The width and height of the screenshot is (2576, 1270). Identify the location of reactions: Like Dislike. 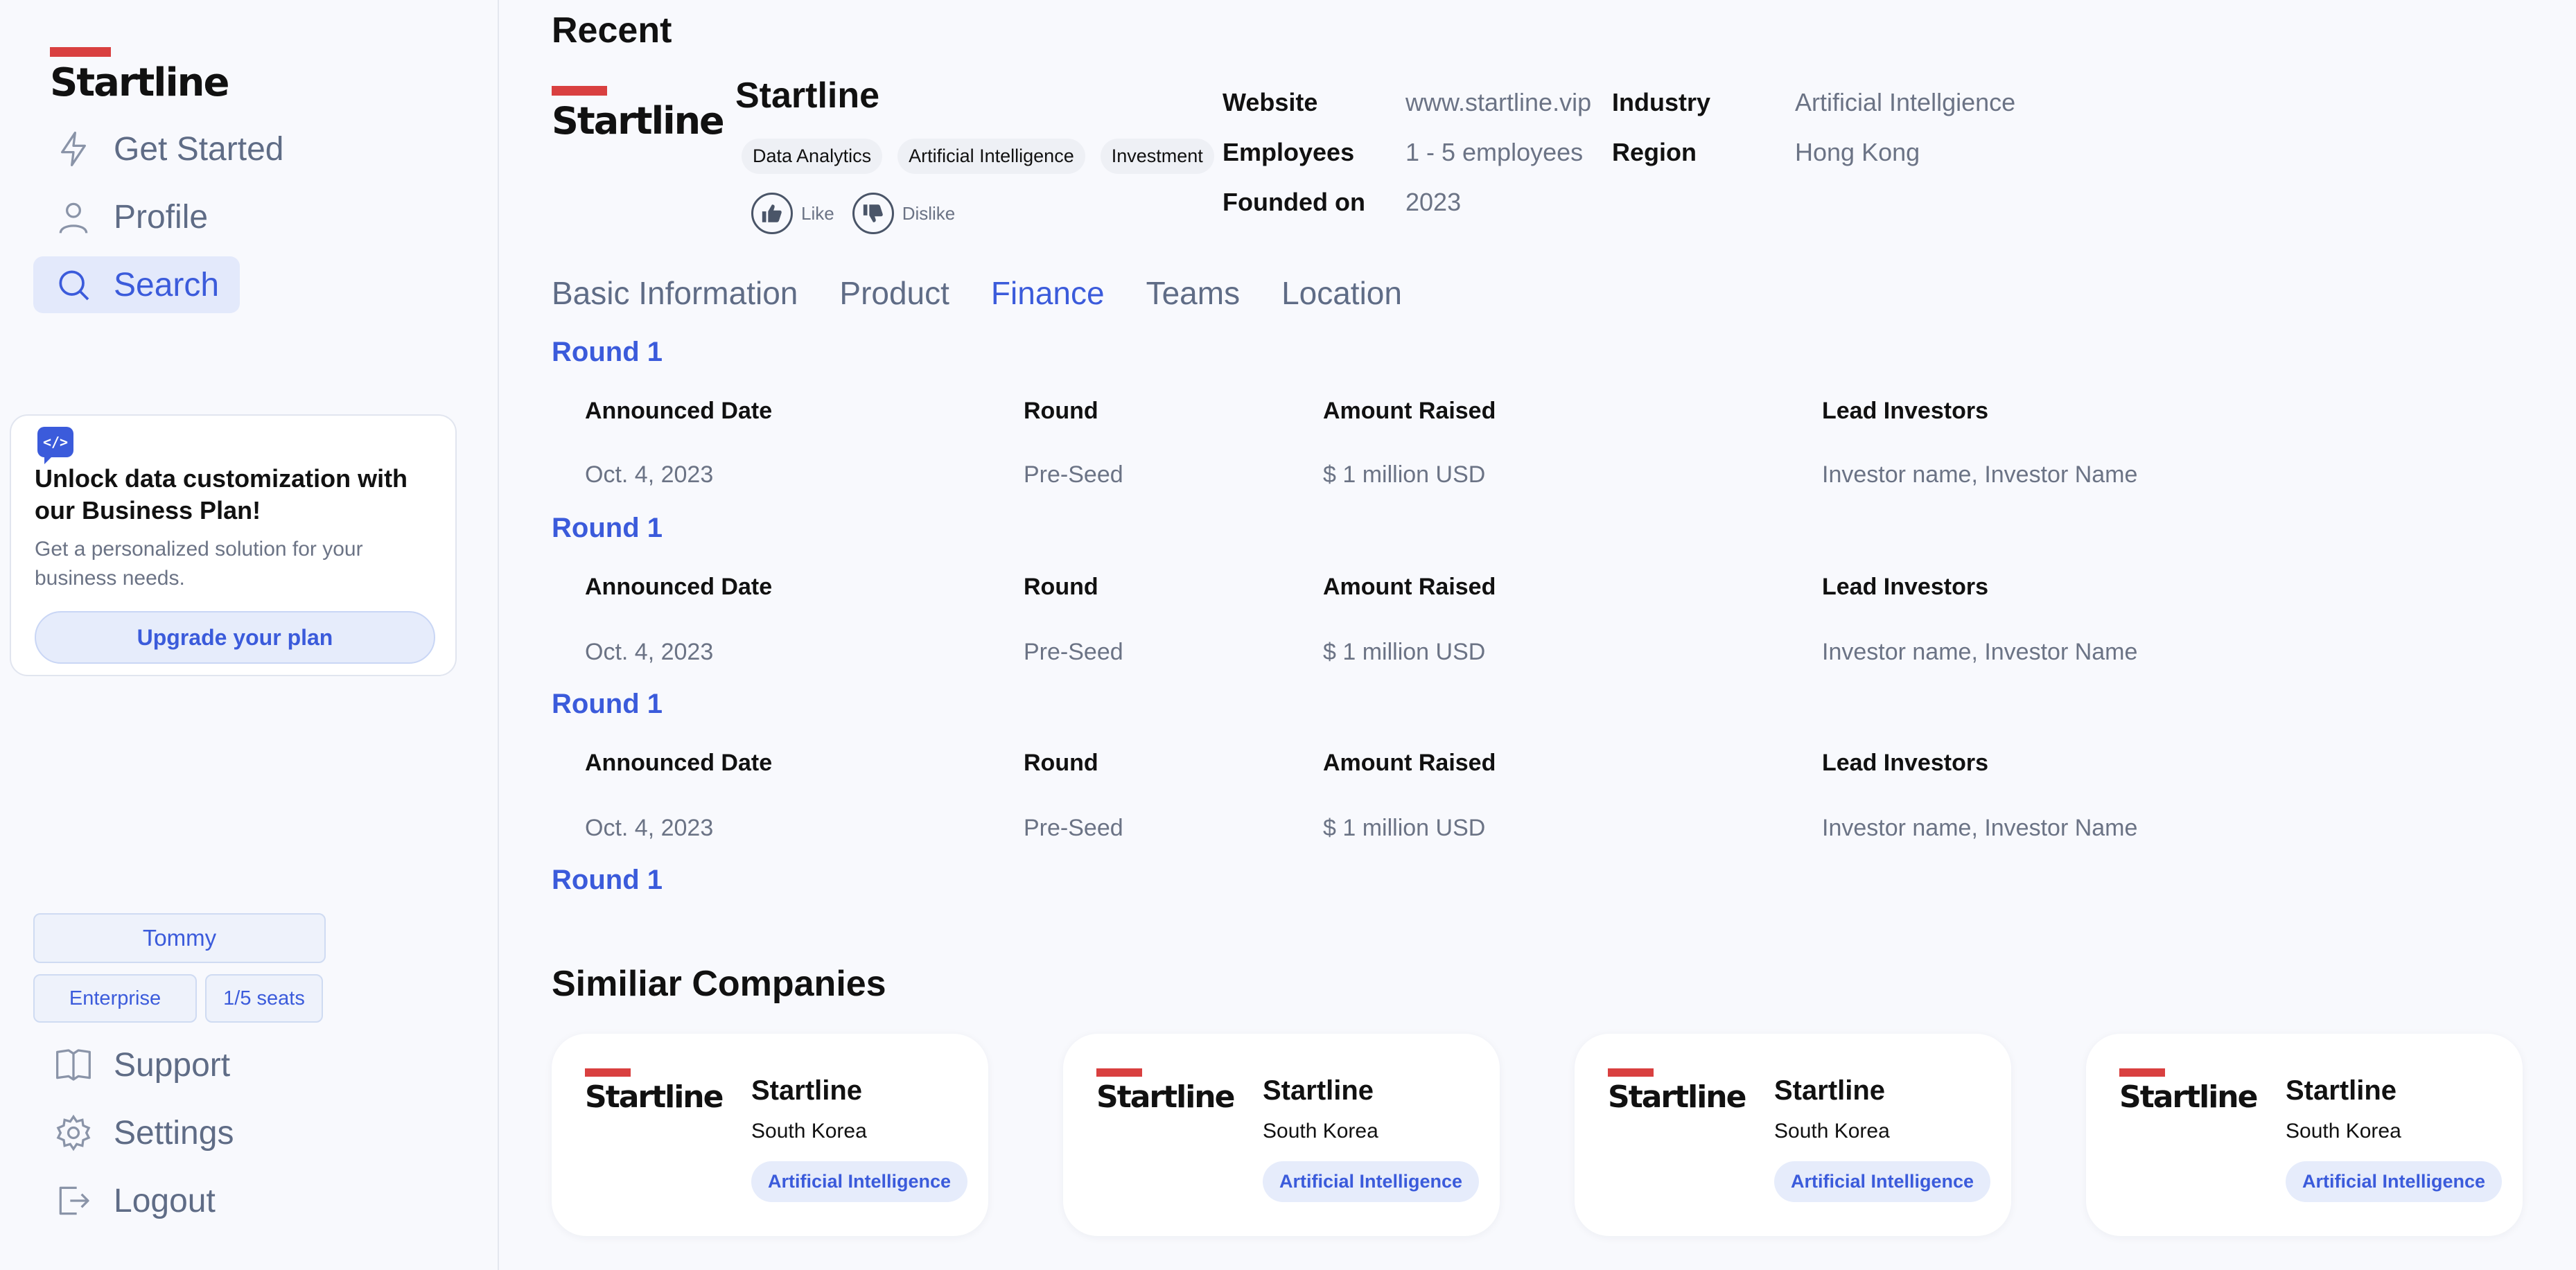
(862, 214).